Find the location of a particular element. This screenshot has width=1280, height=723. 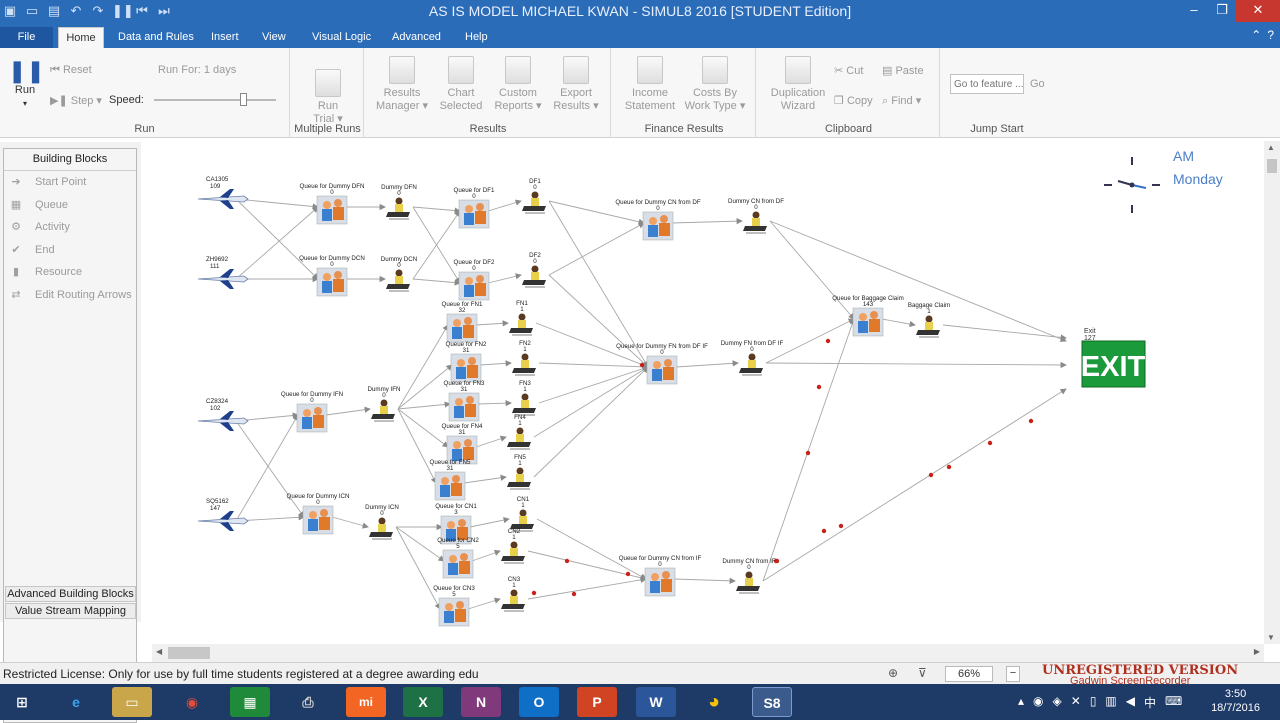

close-button: ✕ is located at coordinates (1258, 11).